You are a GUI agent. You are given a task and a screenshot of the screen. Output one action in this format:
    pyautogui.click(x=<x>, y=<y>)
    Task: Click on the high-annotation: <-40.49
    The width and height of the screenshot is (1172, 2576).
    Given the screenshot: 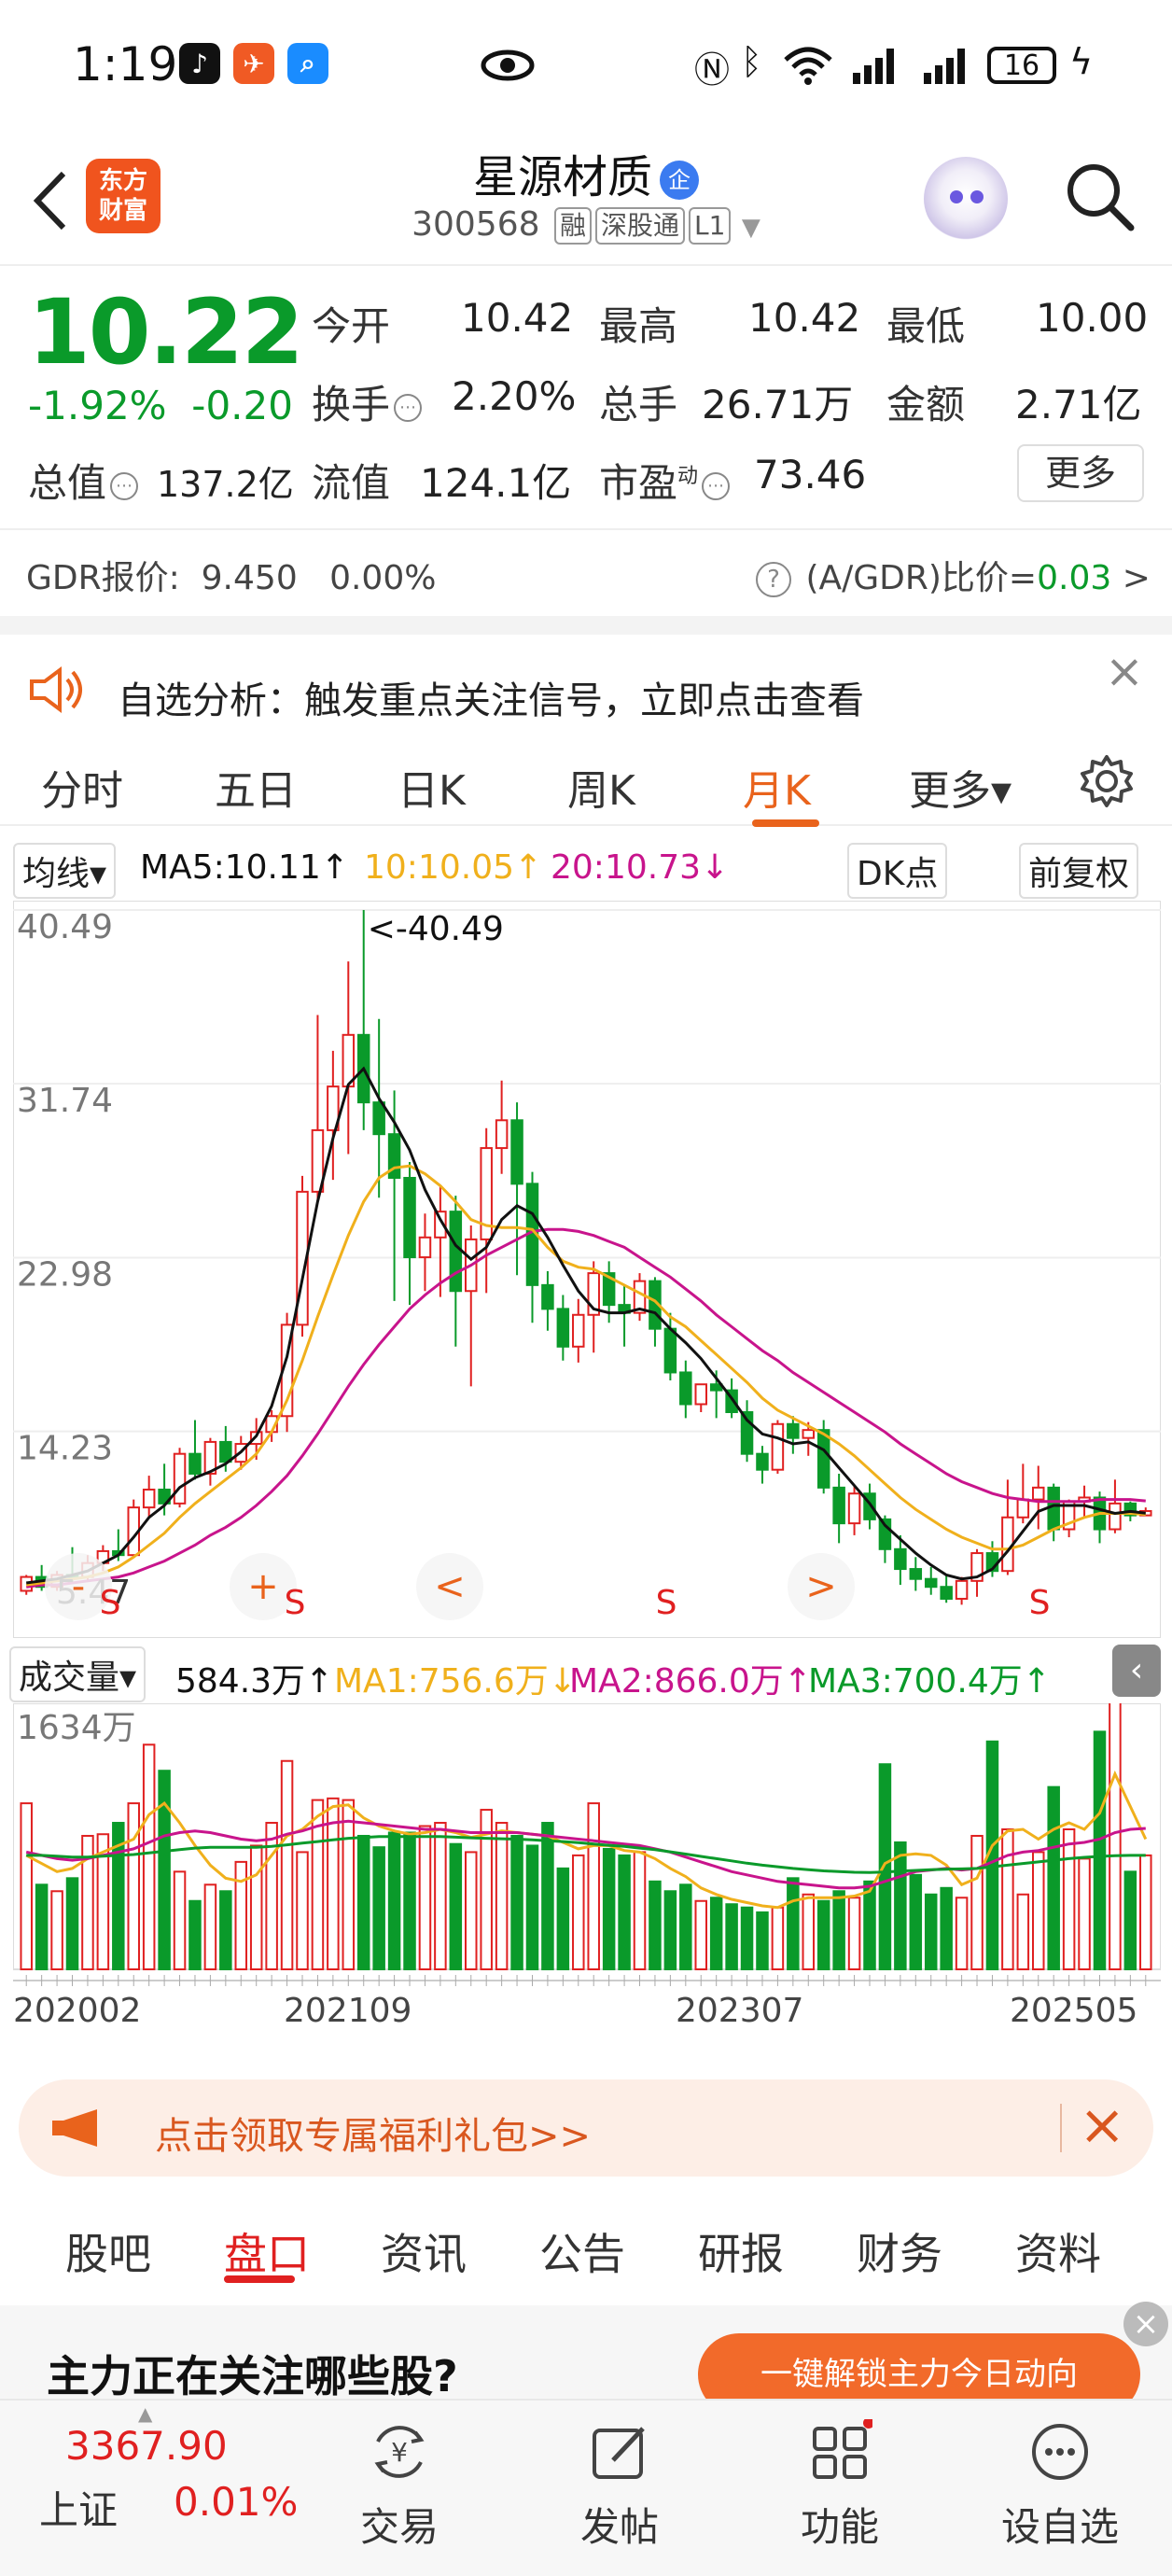 What is the action you would take?
    pyautogui.click(x=436, y=929)
    